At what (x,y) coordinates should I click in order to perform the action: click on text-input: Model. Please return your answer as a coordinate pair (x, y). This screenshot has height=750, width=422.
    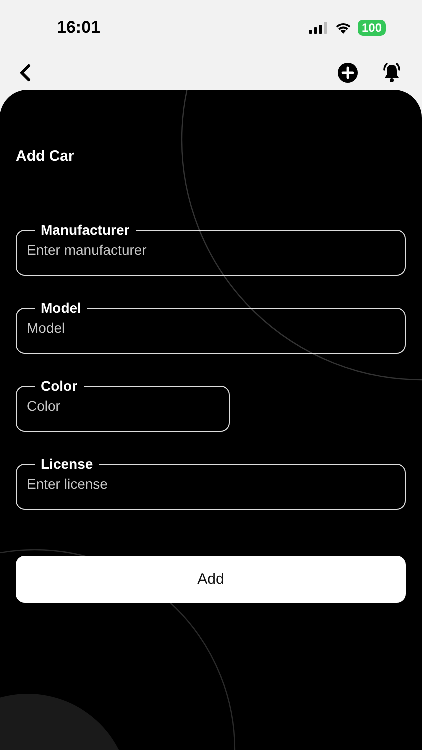
    Looking at the image, I should click on (211, 326).